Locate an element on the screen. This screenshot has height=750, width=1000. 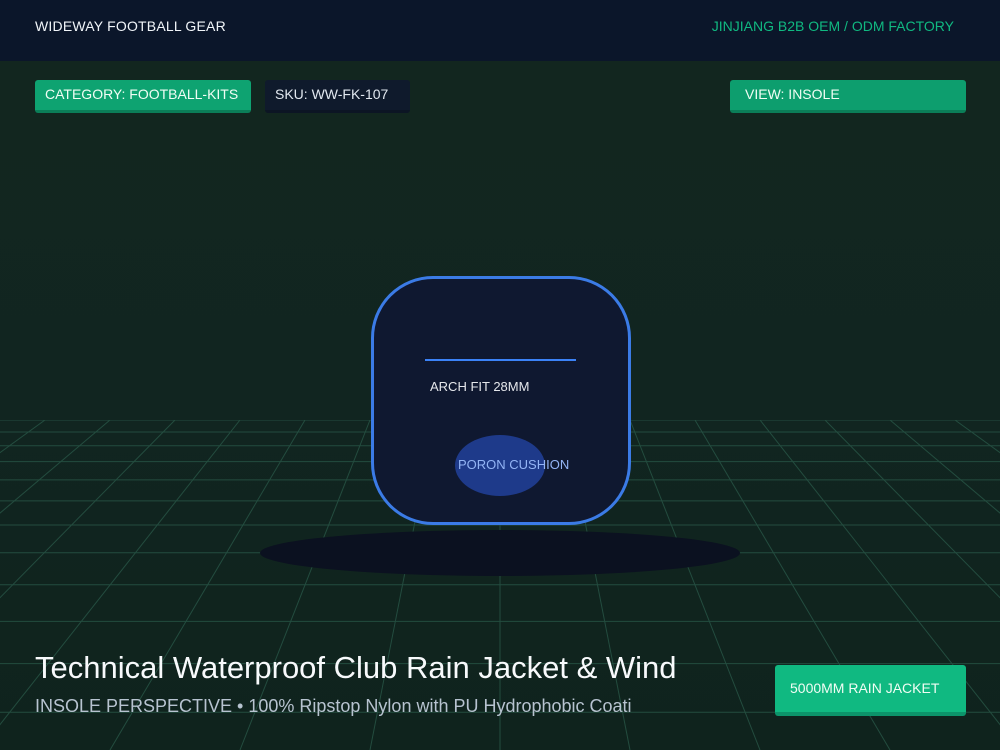
sku-tag: SKU: WW-FK-107 is located at coordinates (337, 96).